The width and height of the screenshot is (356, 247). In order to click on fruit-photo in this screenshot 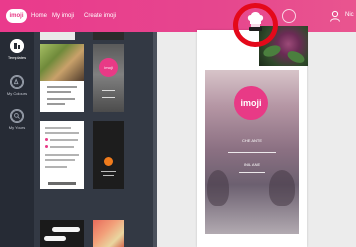, I will do `click(108, 233)`.